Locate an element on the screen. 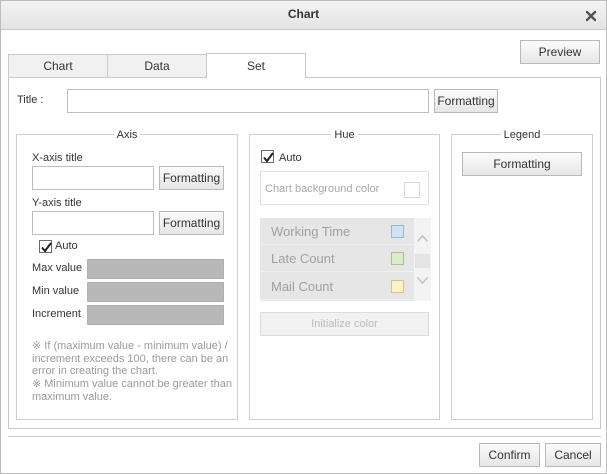 This screenshot has height=474, width=607. close-icon is located at coordinates (591, 16).